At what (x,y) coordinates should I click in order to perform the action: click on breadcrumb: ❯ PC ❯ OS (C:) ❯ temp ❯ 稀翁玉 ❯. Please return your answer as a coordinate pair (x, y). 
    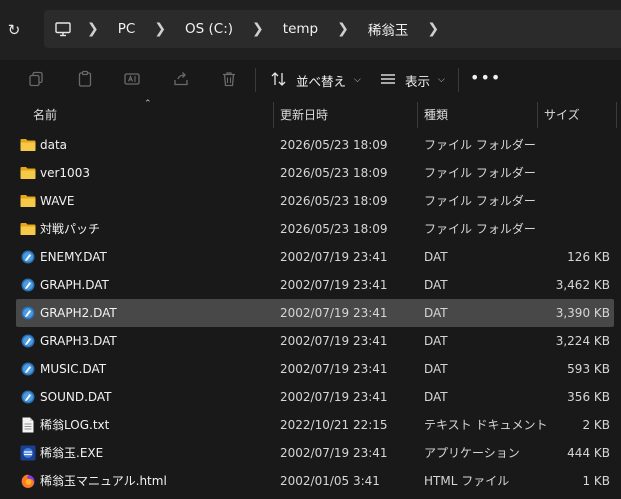
    Looking at the image, I should click on (255, 29).